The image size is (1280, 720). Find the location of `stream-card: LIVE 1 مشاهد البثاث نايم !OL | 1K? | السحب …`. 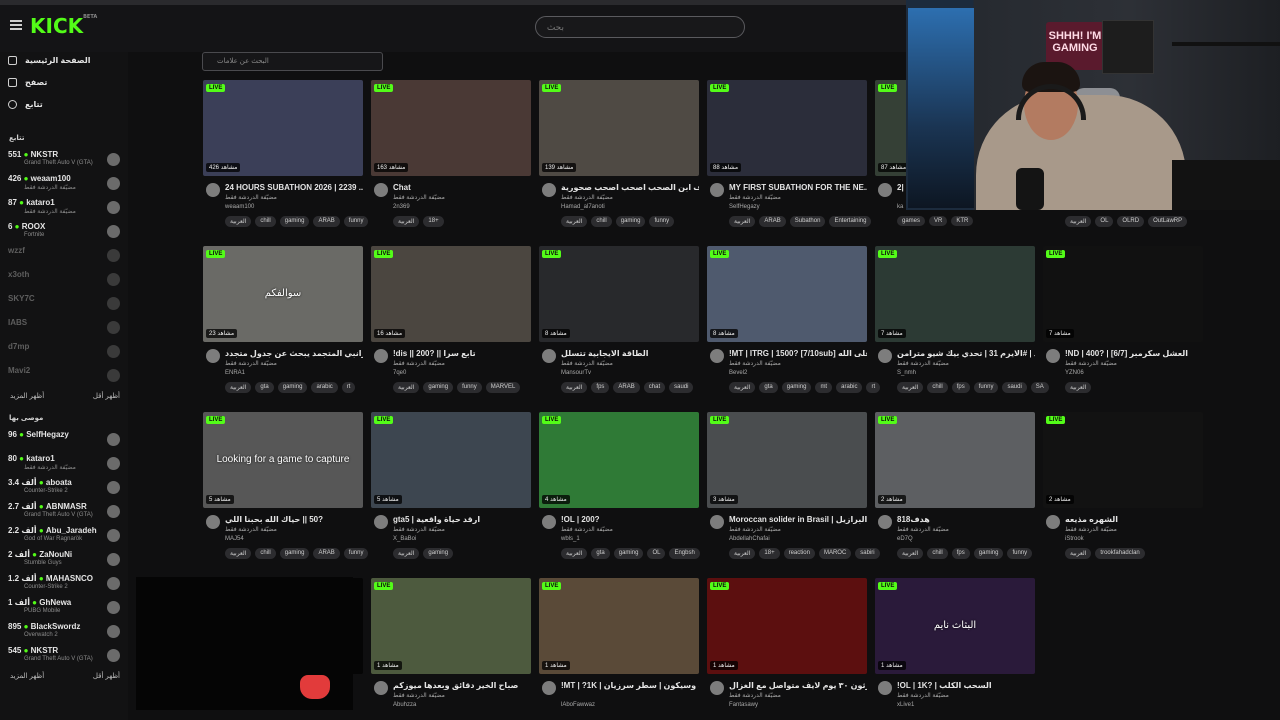

stream-card: LIVE 1 مشاهد البثاث نايم !OL | 1K? | السحب … is located at coordinates (955, 649).